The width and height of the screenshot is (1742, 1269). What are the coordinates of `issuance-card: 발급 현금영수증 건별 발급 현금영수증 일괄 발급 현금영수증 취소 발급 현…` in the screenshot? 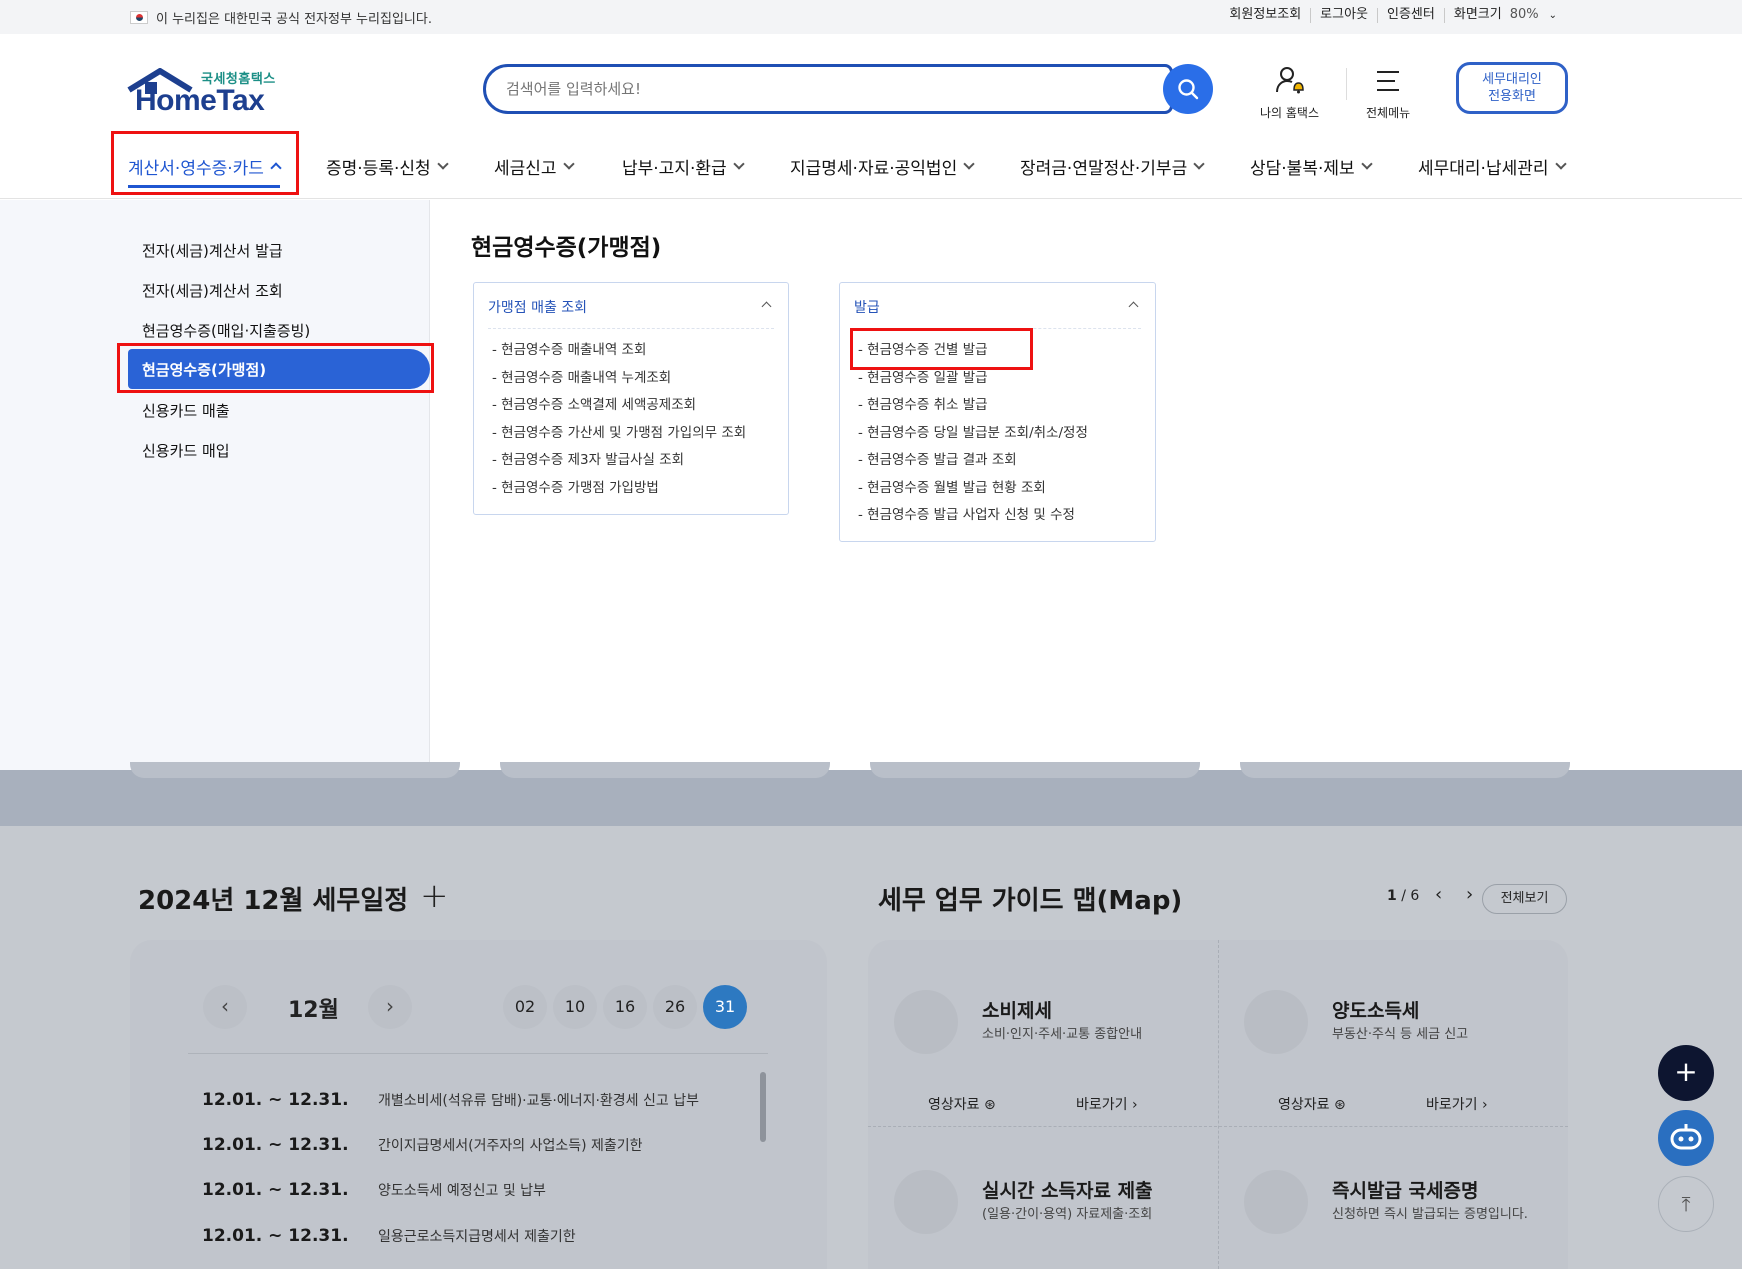 It's located at (997, 412).